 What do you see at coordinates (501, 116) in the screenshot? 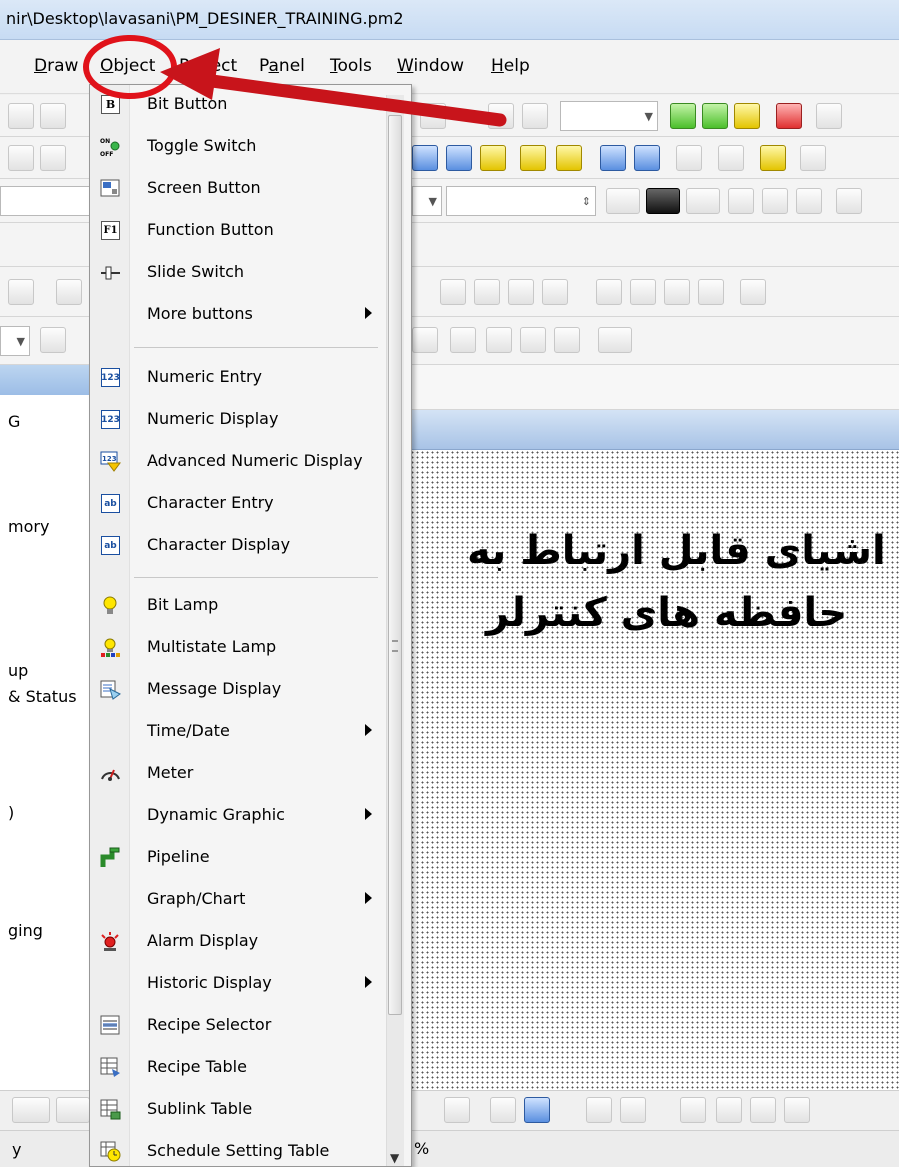
I see `bit-off-icon` at bounding box center [501, 116].